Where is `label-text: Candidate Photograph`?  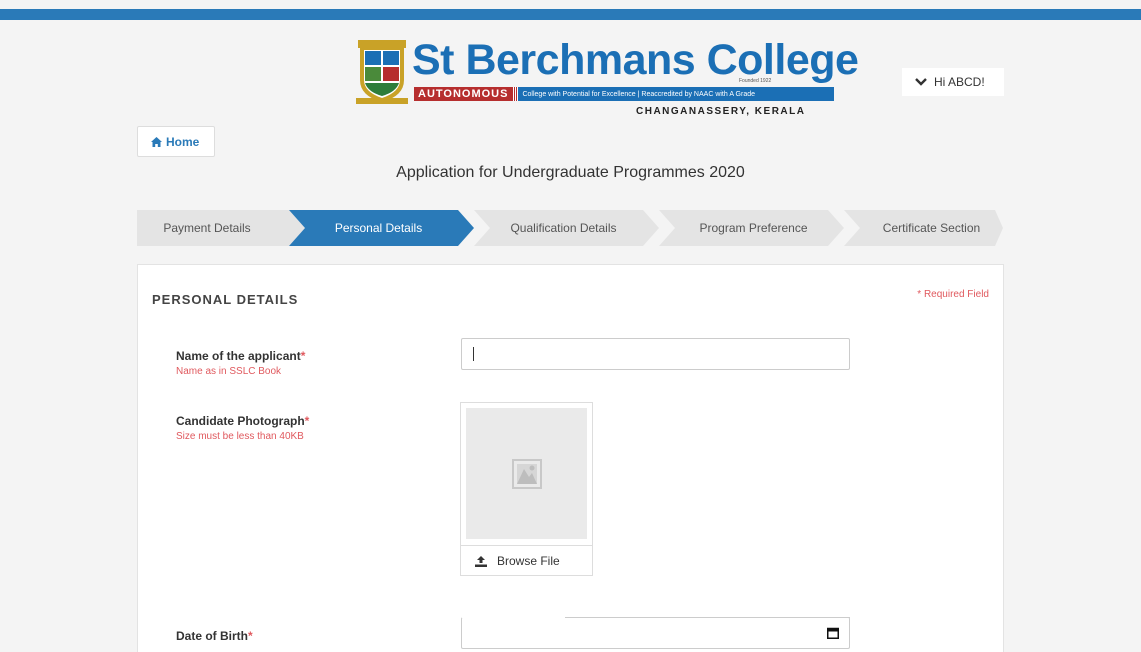 label-text: Candidate Photograph is located at coordinates (240, 421).